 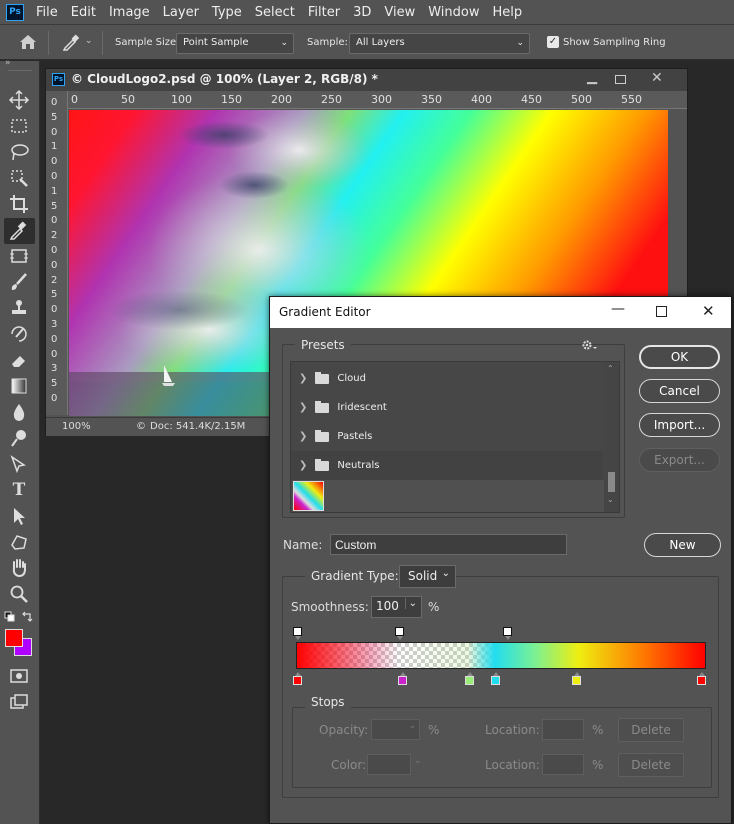 What do you see at coordinates (410, 603) in the screenshot?
I see `chevron-down-icon: ⌄` at bounding box center [410, 603].